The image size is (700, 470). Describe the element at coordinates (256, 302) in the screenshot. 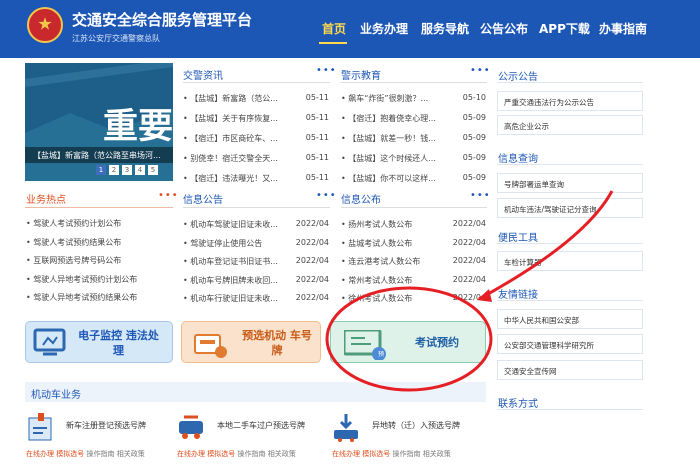

I see `list-item: • 机动车行驶证旧证未收... 2022/04` at that location.